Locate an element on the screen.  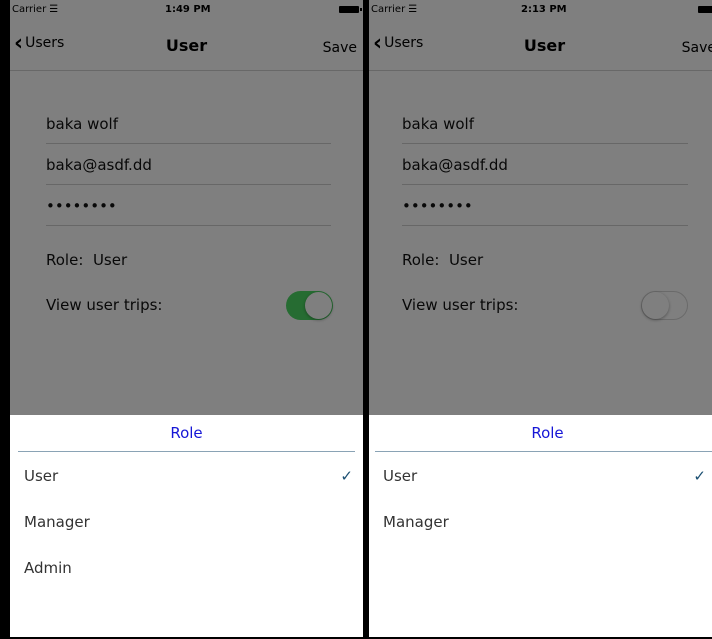
role-option-admin: Admin is located at coordinates (188, 568).